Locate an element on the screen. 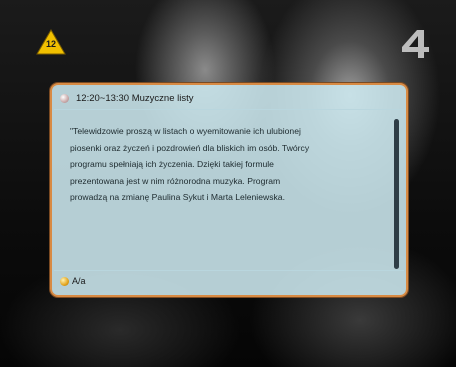 The width and height of the screenshot is (456, 367). epg-header: 12:20~13:30 Muzyczne listy is located at coordinates (229, 98).